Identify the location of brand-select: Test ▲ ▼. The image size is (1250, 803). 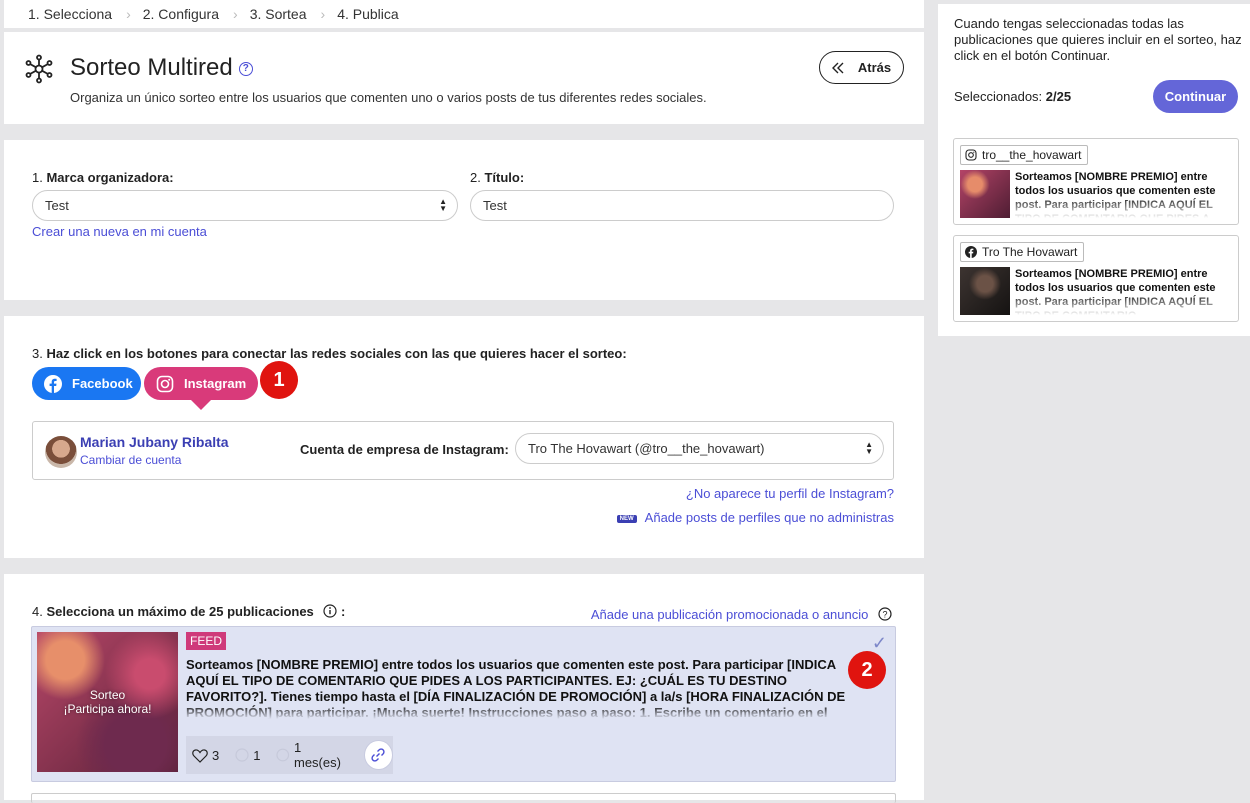
(245, 205).